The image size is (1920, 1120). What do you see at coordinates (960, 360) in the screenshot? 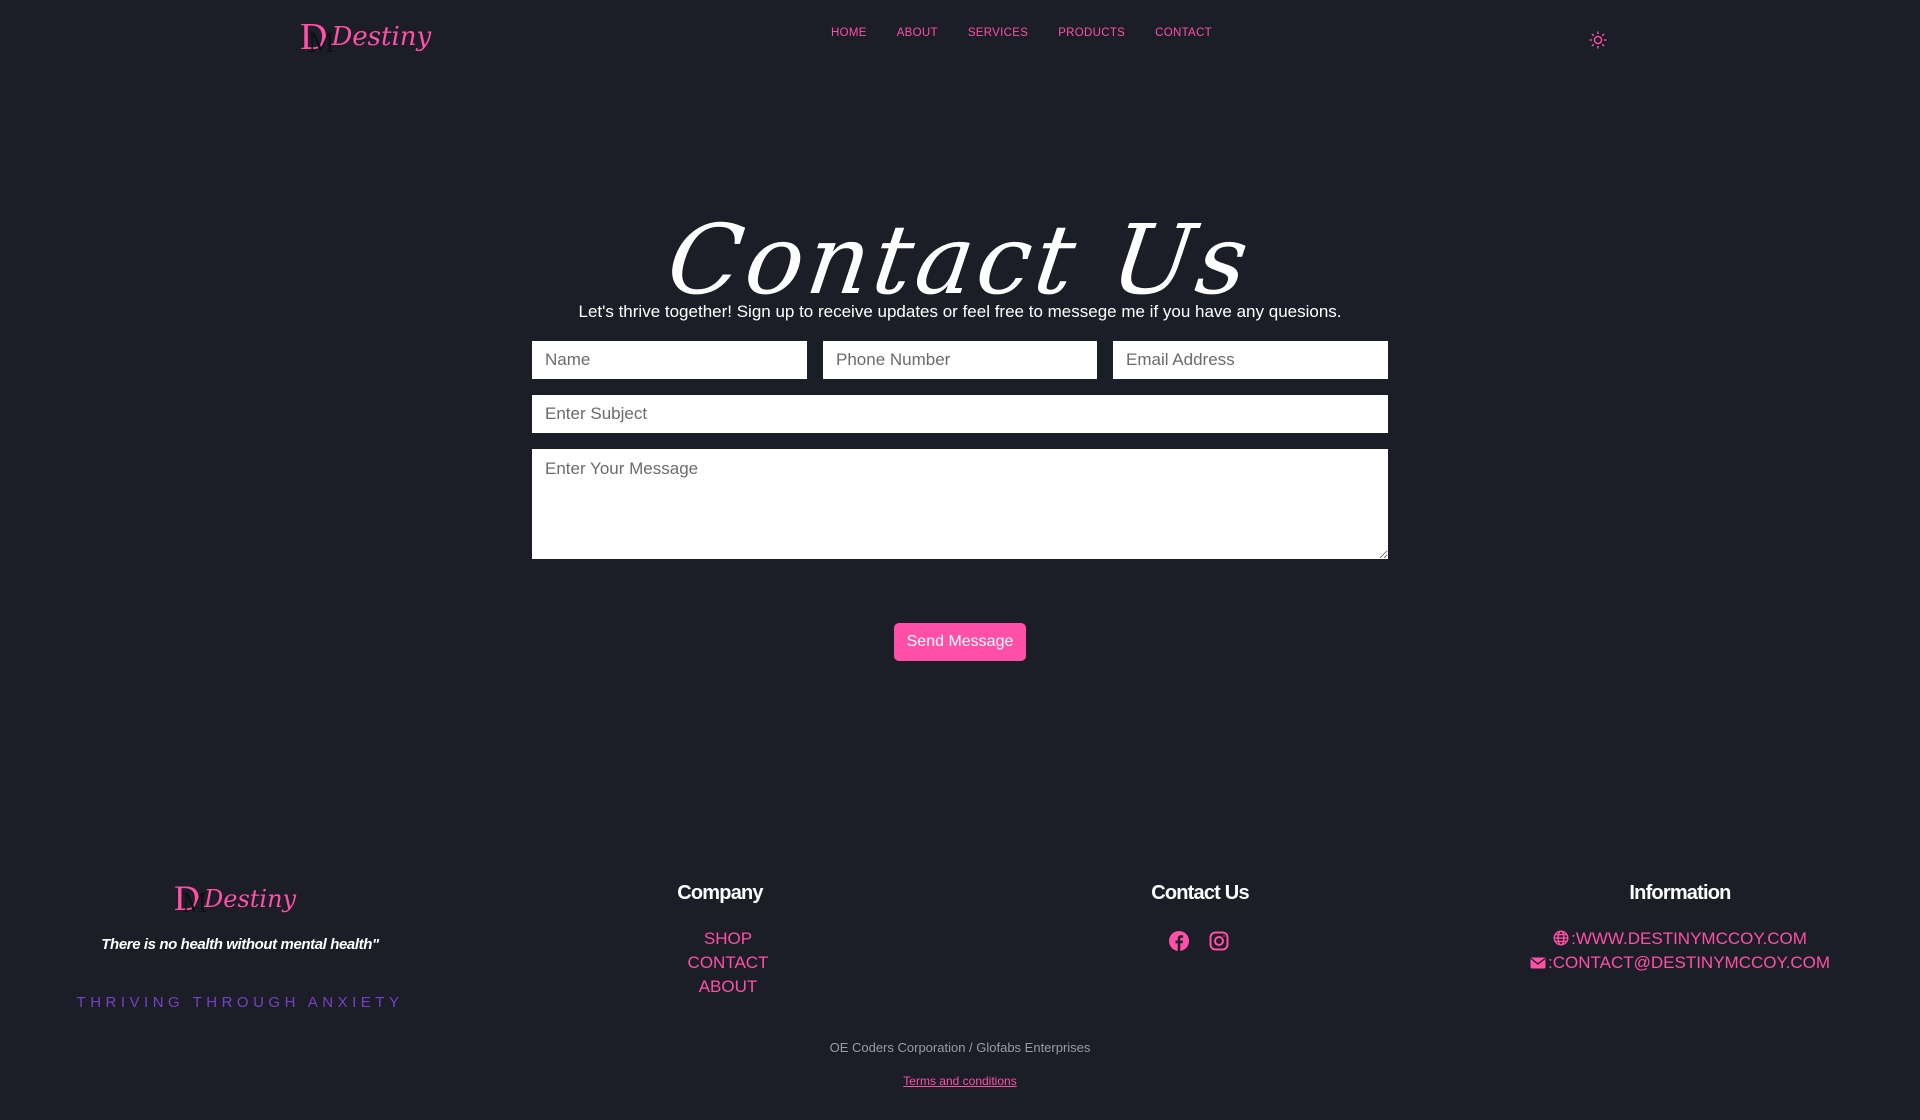
I see `phone-field` at bounding box center [960, 360].